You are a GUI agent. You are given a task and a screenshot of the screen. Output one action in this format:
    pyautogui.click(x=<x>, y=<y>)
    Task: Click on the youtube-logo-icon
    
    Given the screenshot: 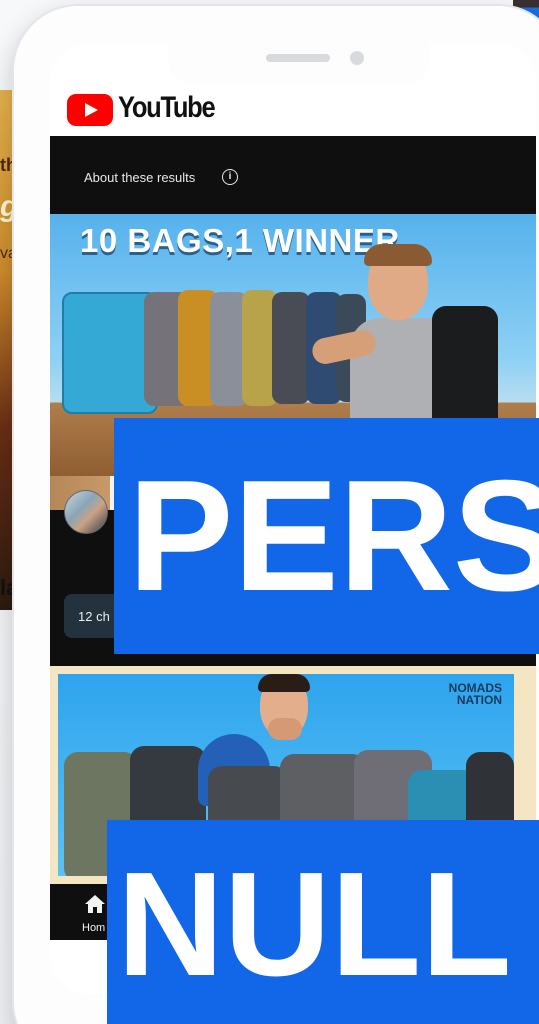 What is the action you would take?
    pyautogui.click(x=90, y=110)
    